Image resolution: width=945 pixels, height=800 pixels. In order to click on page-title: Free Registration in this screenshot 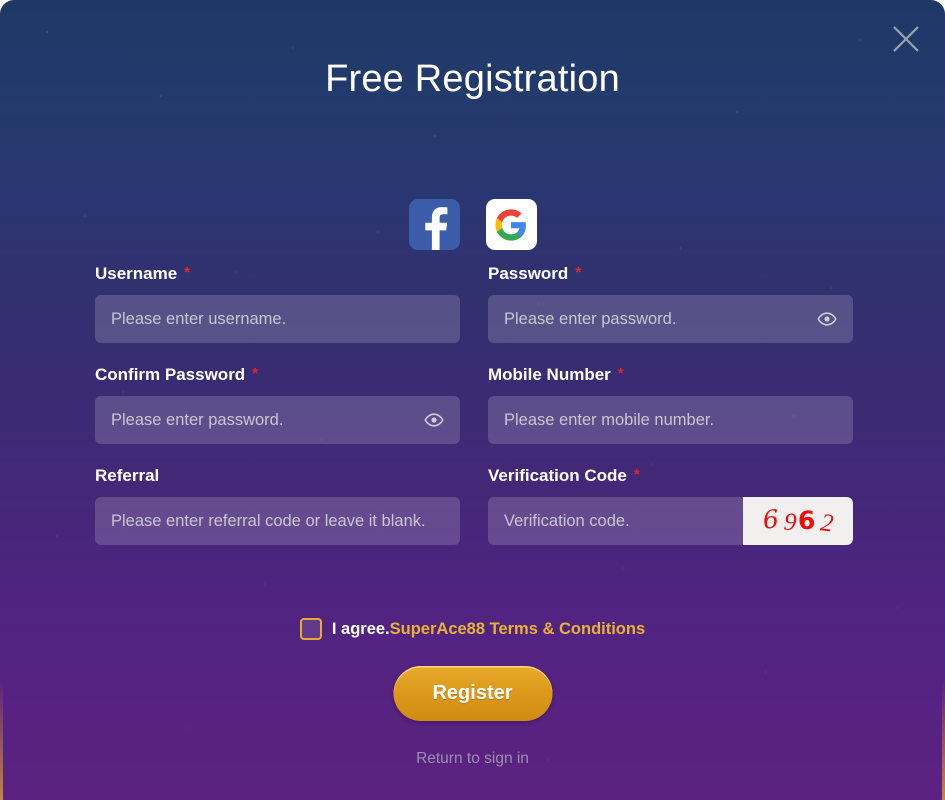, I will do `click(472, 79)`.